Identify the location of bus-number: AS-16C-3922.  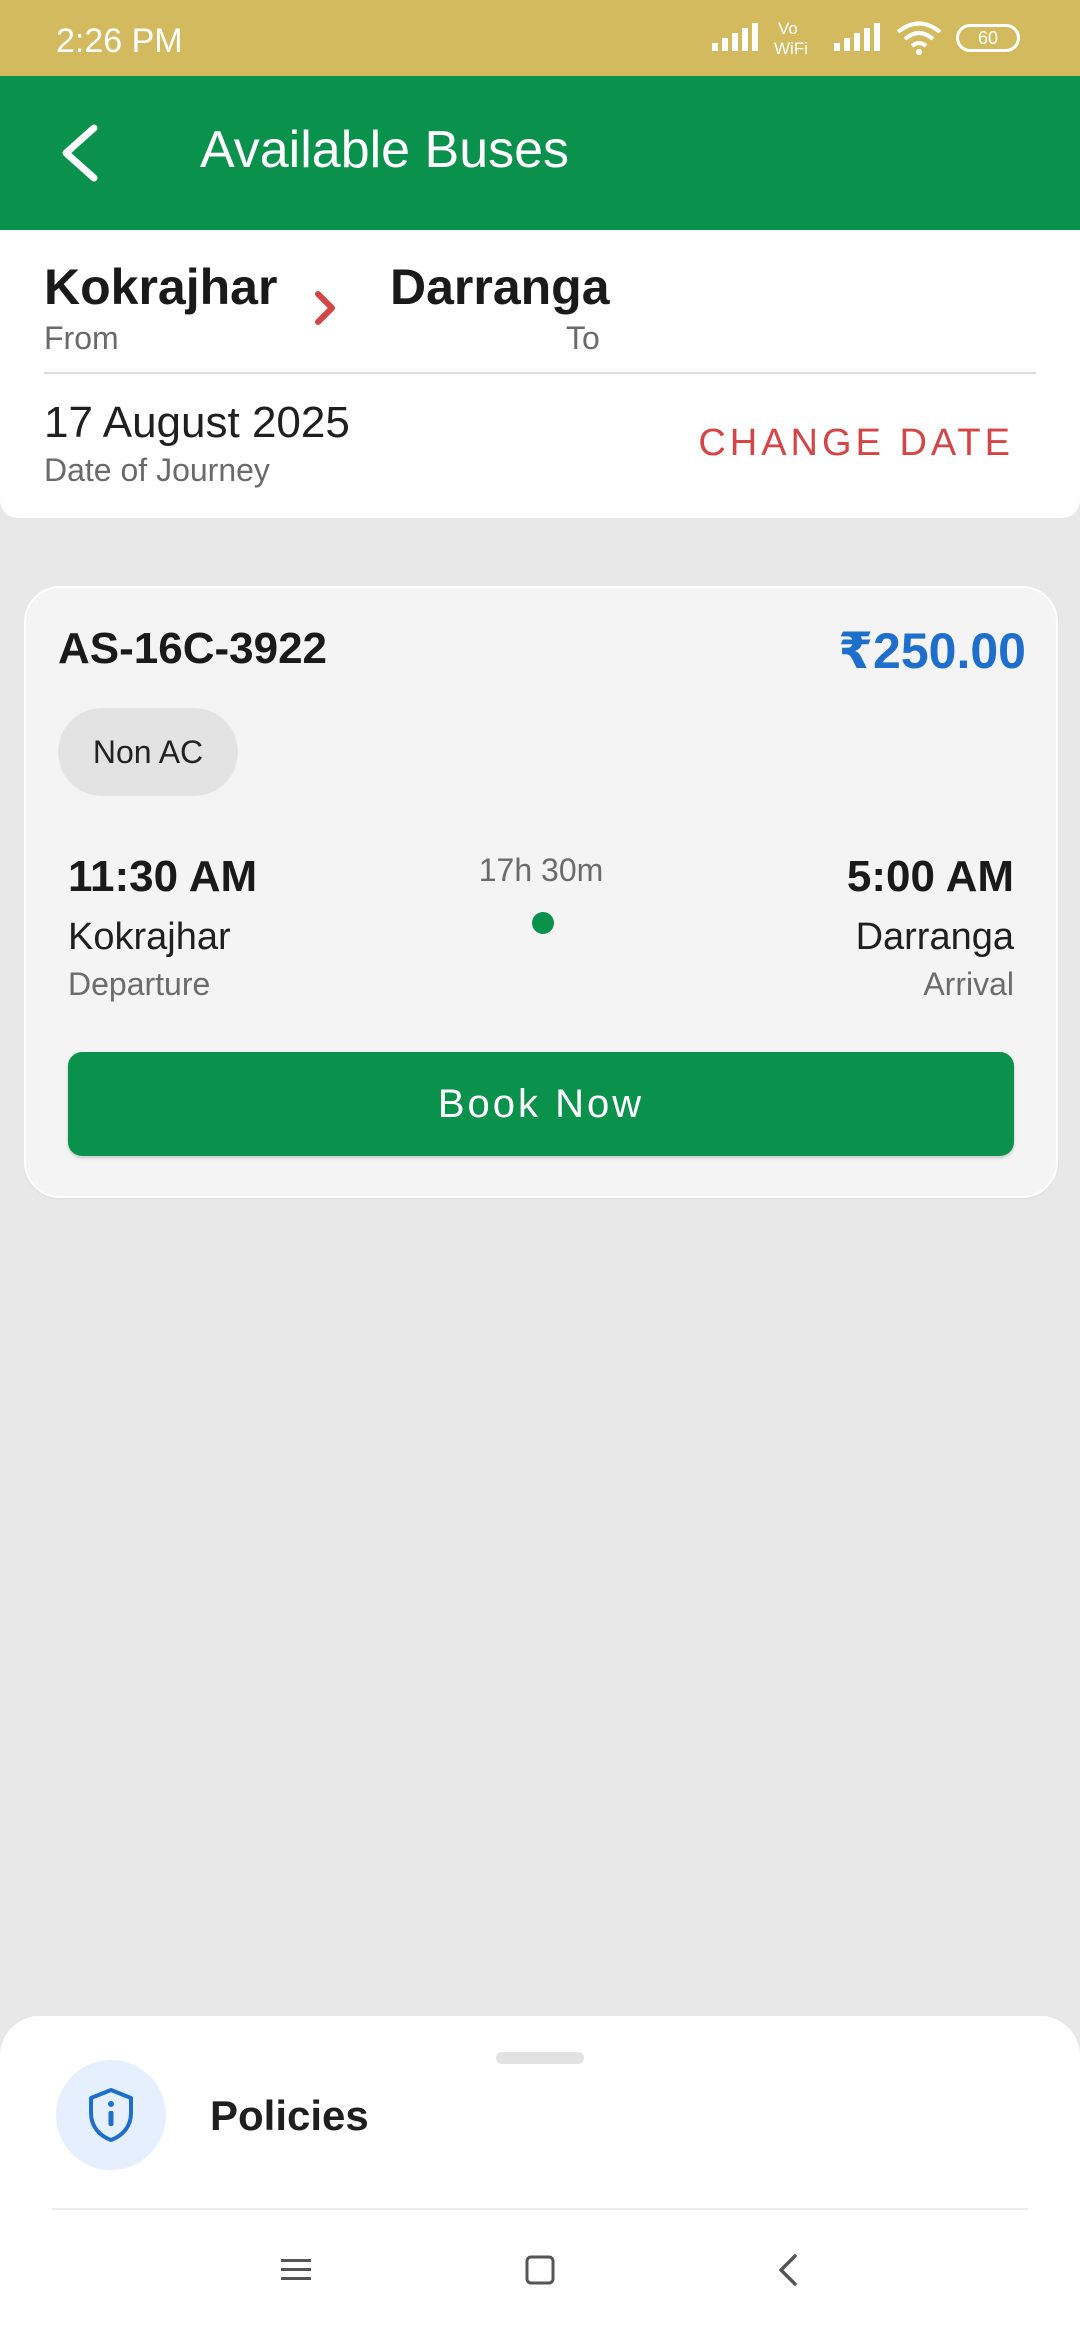
(193, 648).